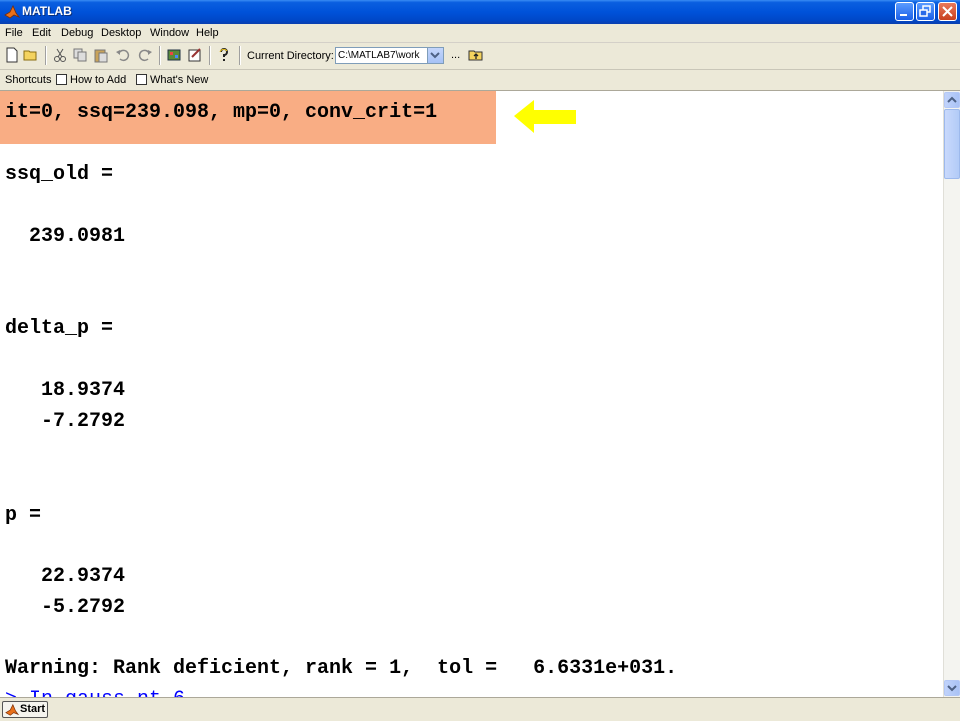 The height and width of the screenshot is (721, 960). Describe the element at coordinates (169, 33) in the screenshot. I see `menu-window: Window` at that location.